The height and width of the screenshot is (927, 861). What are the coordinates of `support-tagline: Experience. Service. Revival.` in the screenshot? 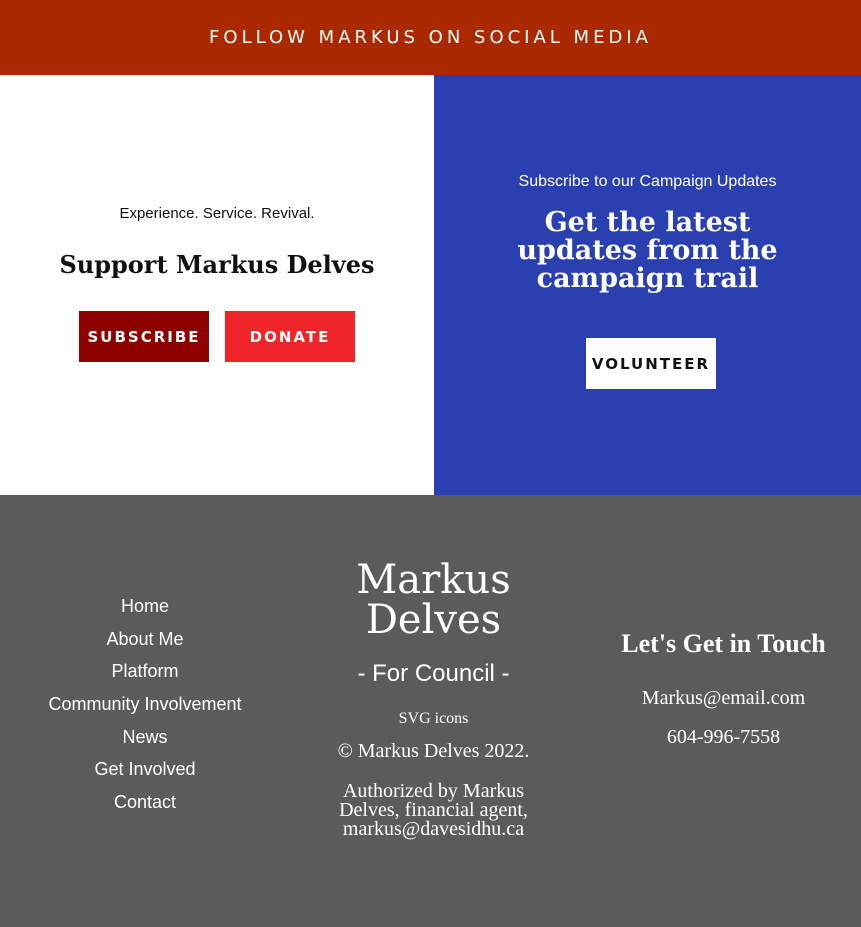 It's located at (217, 213).